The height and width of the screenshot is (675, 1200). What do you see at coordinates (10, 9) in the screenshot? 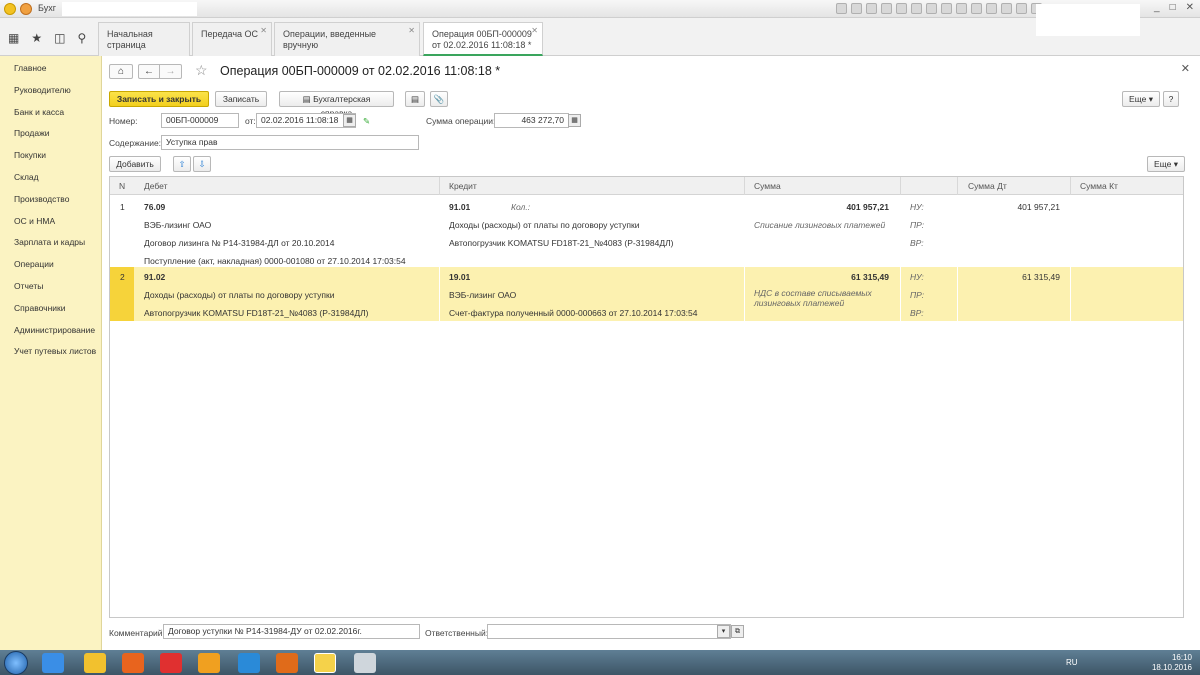
I see `app-logo-icon` at bounding box center [10, 9].